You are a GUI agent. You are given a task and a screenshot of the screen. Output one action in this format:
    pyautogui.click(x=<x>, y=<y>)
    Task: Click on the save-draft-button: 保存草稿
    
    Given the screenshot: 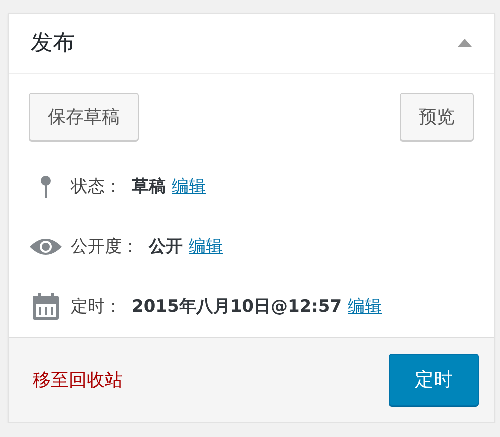 What is the action you would take?
    pyautogui.click(x=84, y=116)
    